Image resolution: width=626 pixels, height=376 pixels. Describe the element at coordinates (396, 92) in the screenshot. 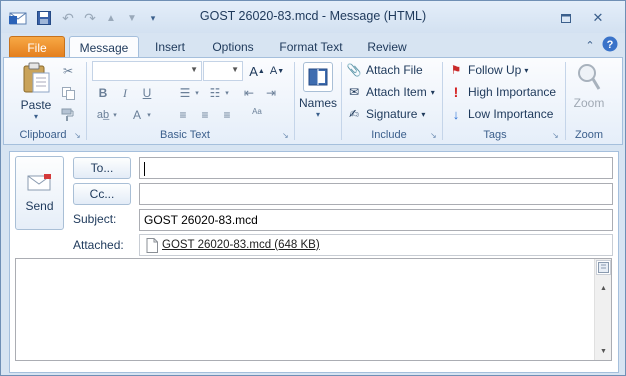

I see `attach-item-label: Attach Item` at that location.